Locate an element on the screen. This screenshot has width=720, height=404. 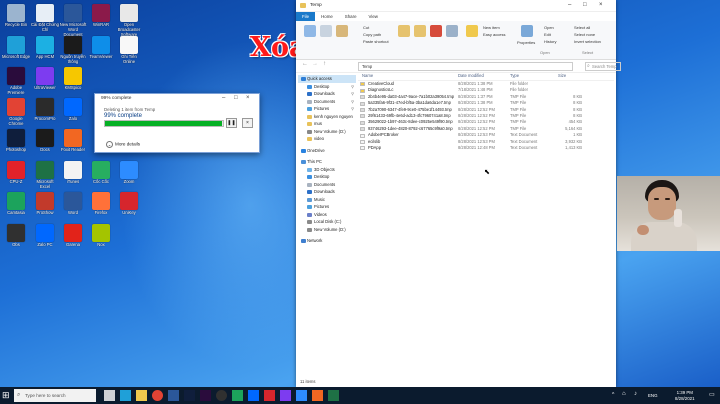
desktop-icon: KMSpico is located at coordinates (73, 79).